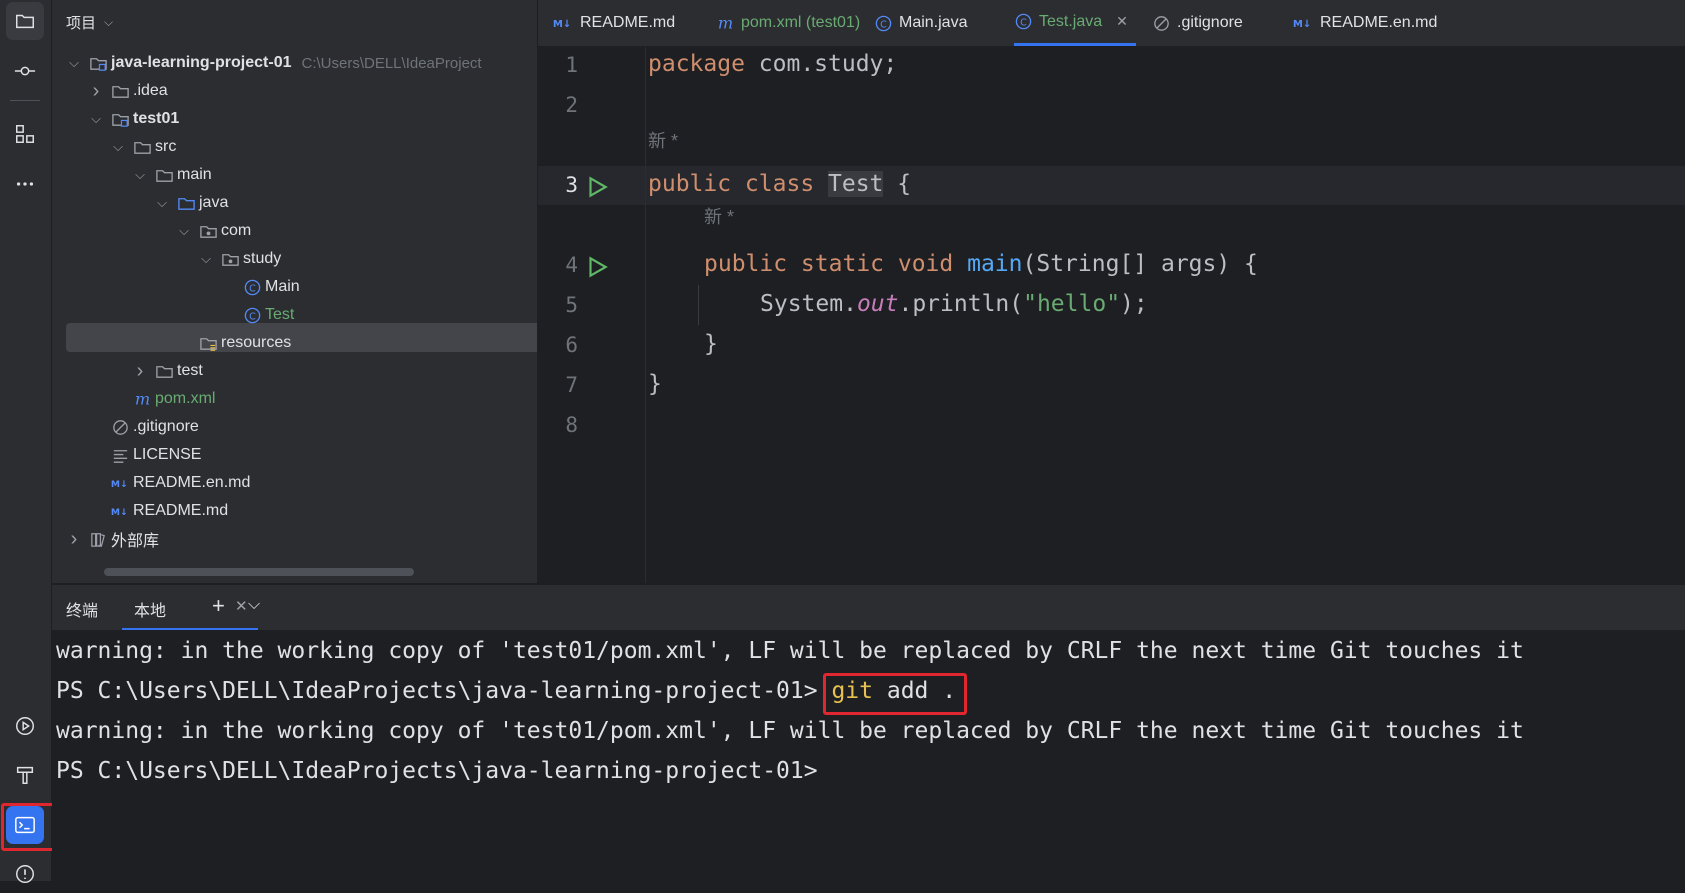 This screenshot has height=893, width=1685. I want to click on new-terminal-button: +, so click(218, 606).